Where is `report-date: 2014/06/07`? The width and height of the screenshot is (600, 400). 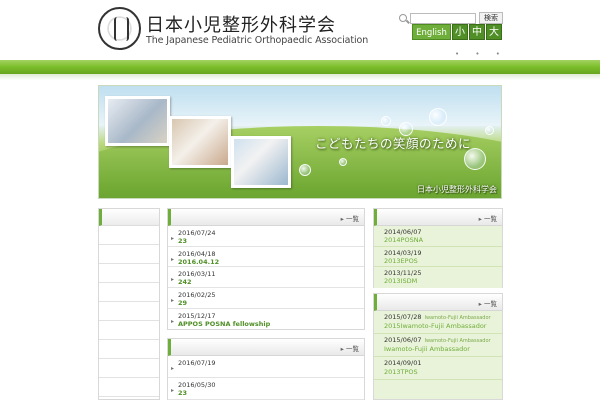 report-date: 2014/06/07 is located at coordinates (403, 232).